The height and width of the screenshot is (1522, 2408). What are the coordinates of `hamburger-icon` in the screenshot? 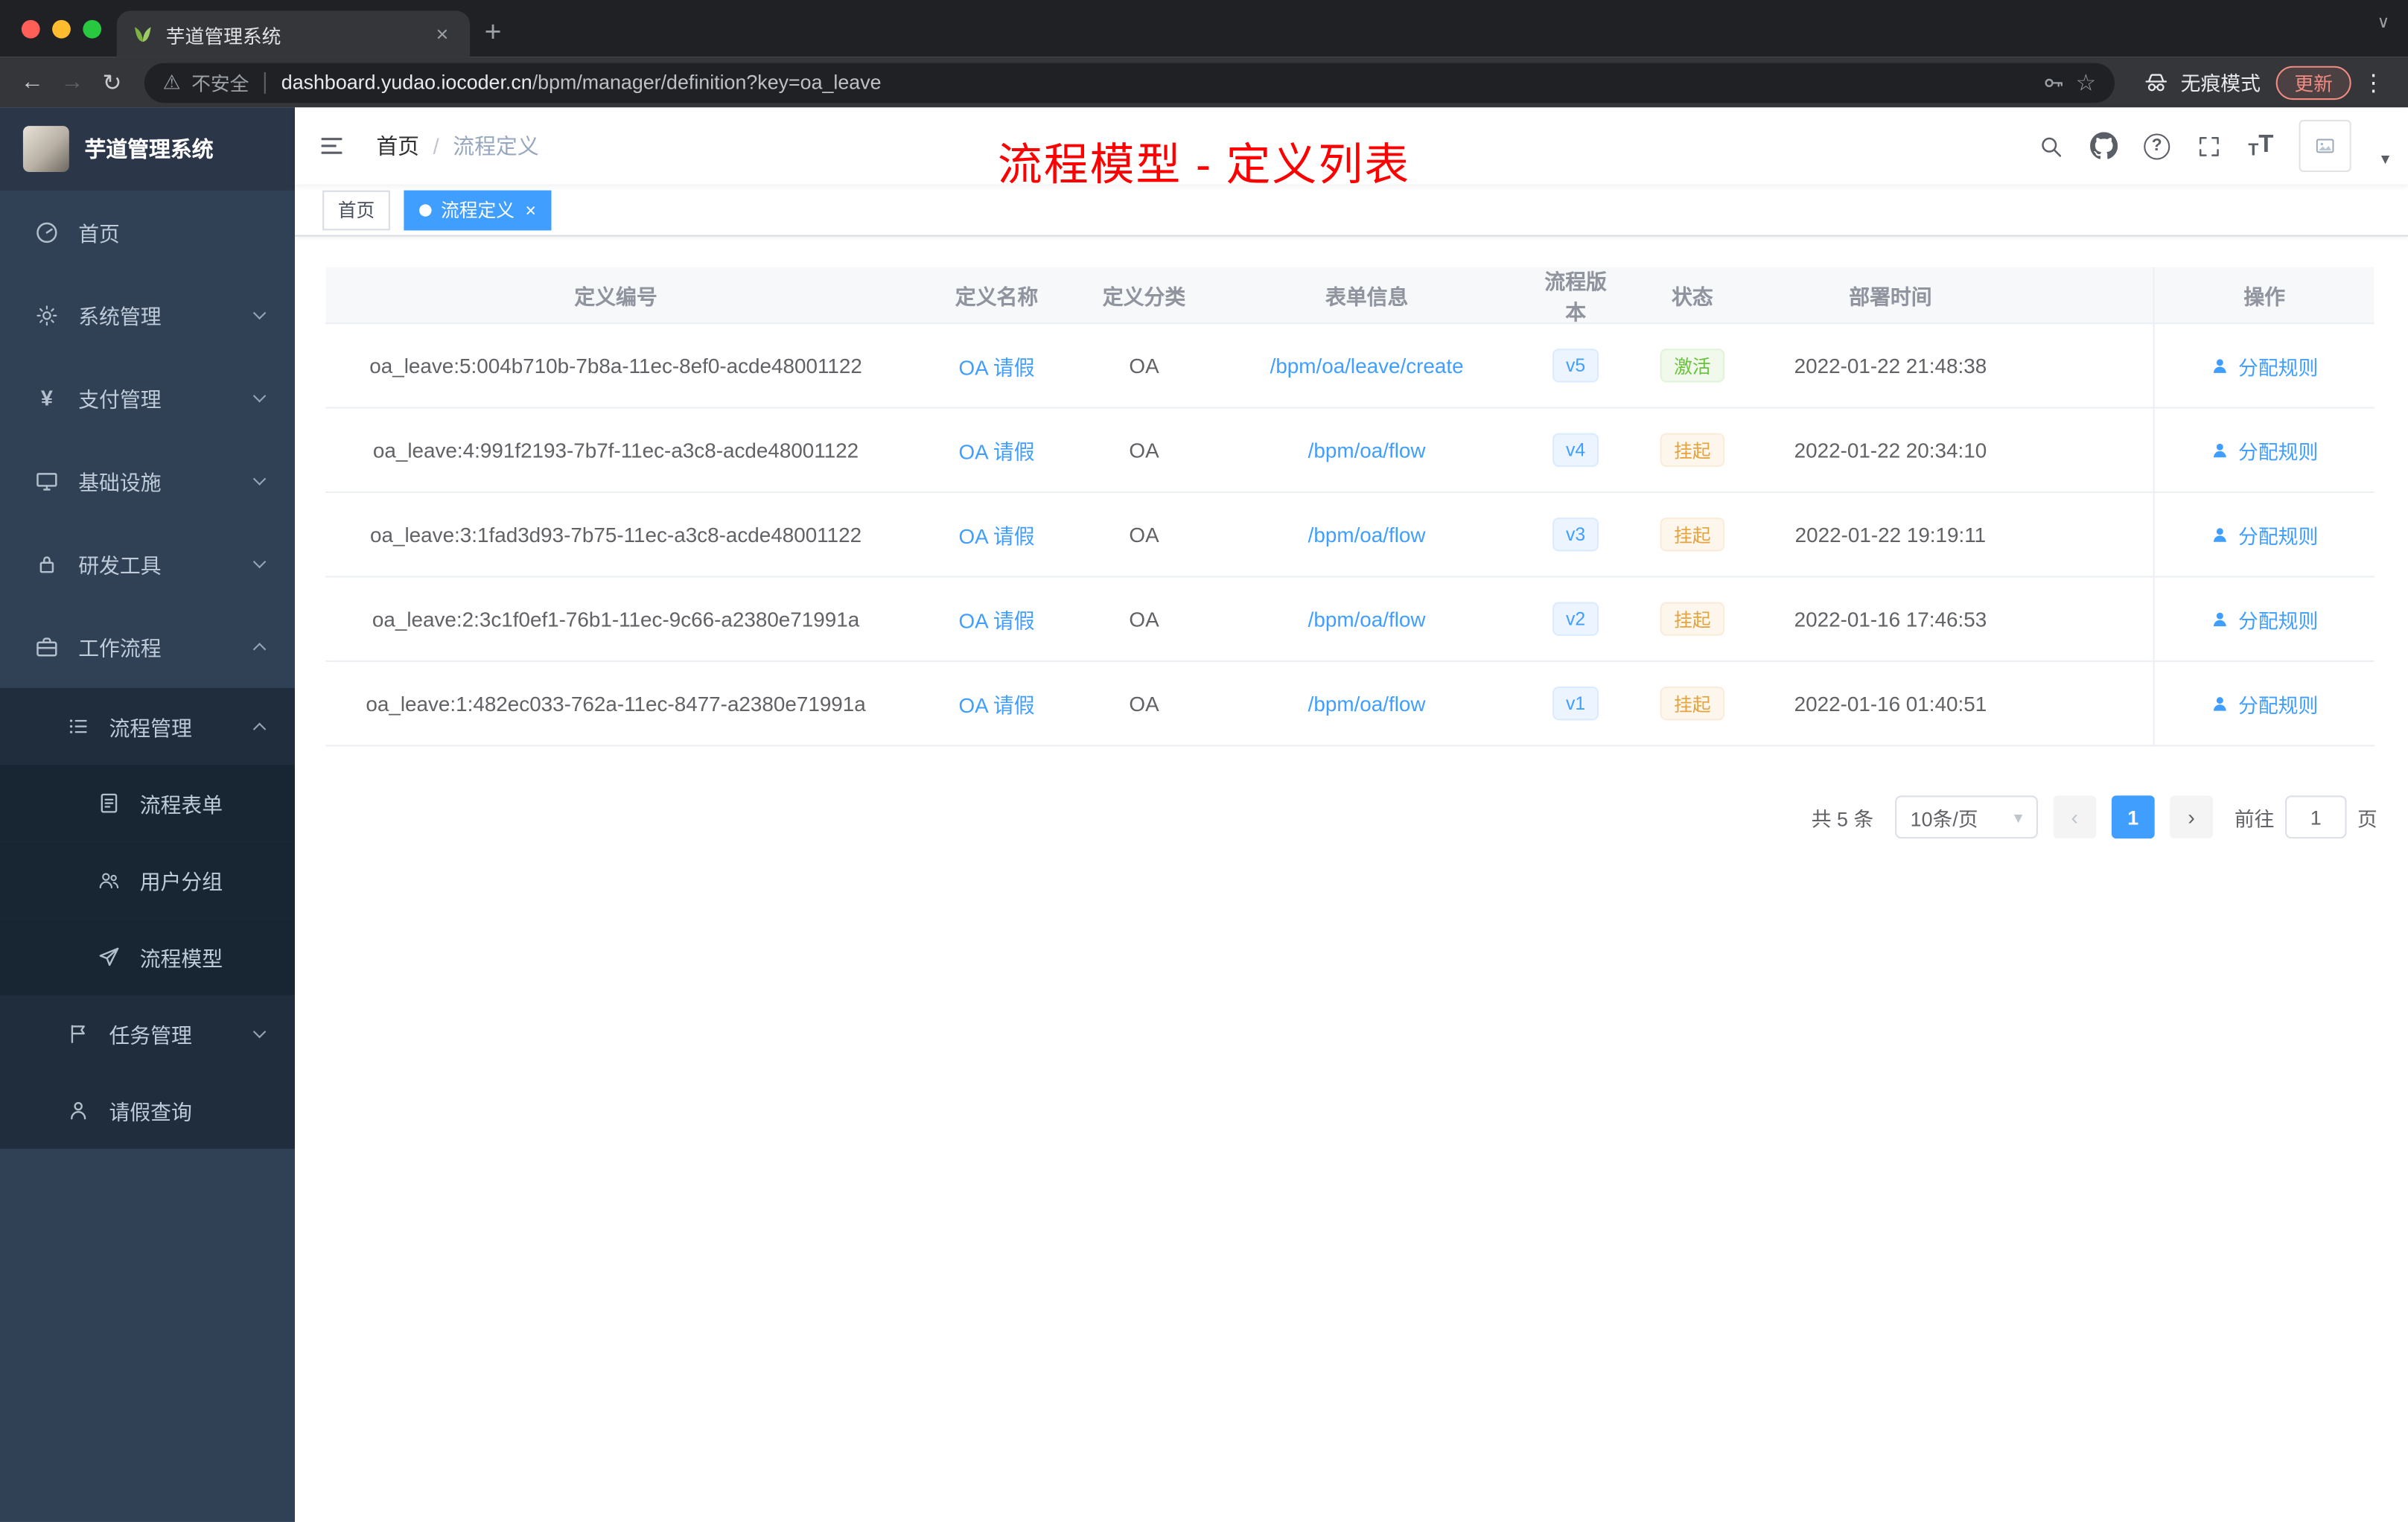 It's located at (332, 145).